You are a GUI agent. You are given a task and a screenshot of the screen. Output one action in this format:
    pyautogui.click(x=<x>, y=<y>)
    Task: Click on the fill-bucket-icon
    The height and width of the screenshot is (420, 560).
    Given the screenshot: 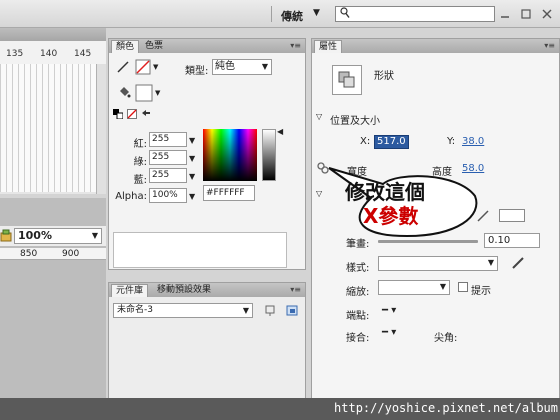 What is the action you would take?
    pyautogui.click(x=124, y=92)
    